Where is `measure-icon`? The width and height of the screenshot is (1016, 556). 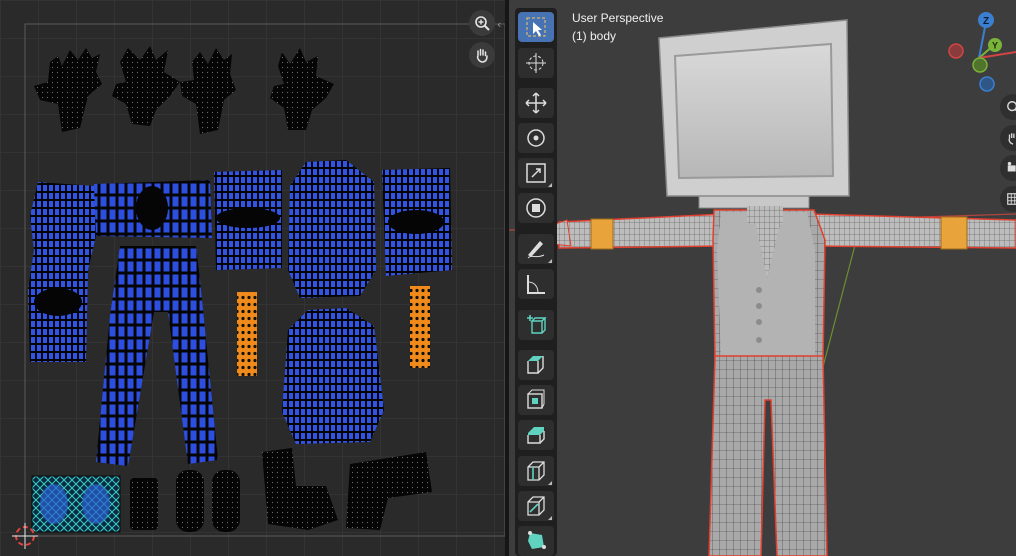 measure-icon is located at coordinates (536, 284).